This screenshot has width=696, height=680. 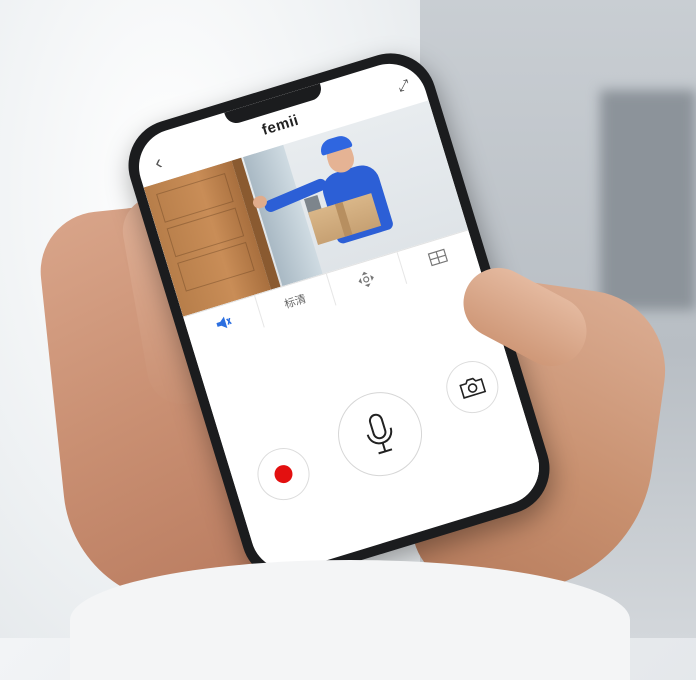 I want to click on quality-label: 标清, so click(x=295, y=302).